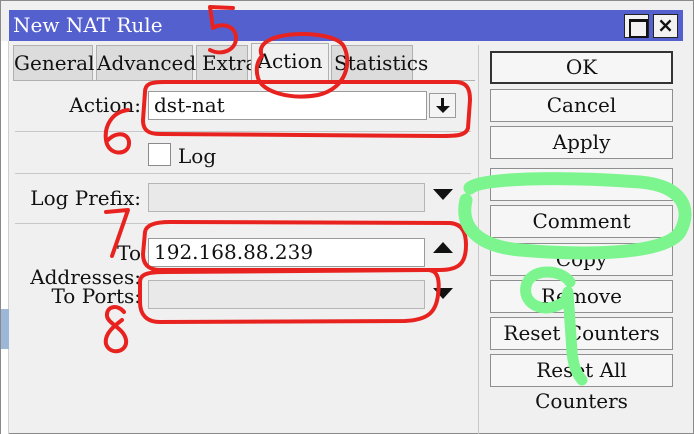 This screenshot has width=694, height=434. Describe the element at coordinates (5, 237) in the screenshot. I see `background-list-strip` at that location.